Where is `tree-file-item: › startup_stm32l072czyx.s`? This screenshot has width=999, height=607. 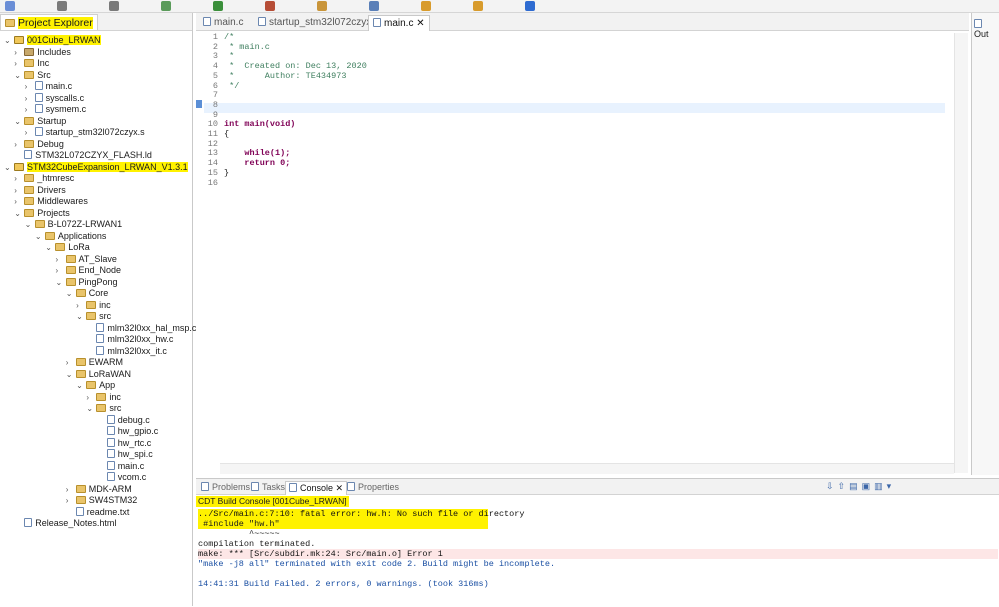 tree-file-item: › startup_stm32l072czyx.s is located at coordinates (85, 132).